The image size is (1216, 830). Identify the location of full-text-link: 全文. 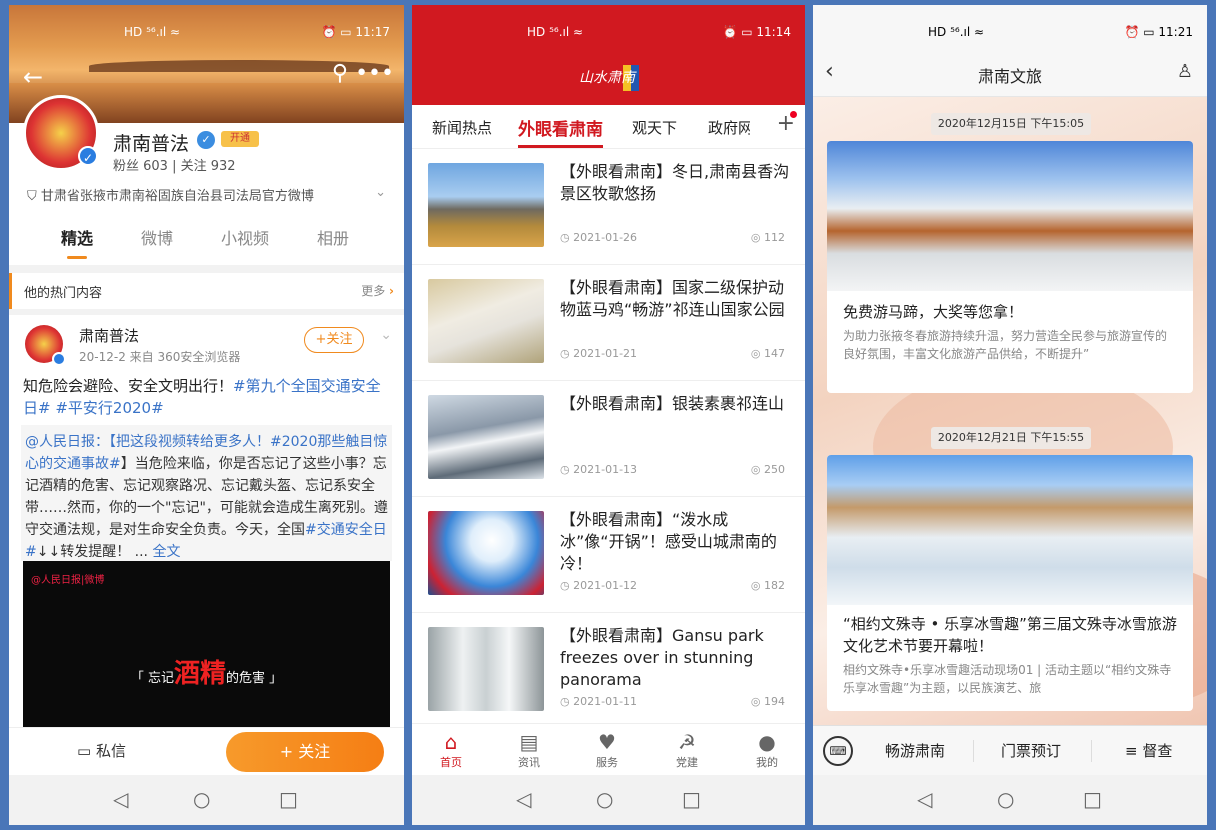
(166, 552).